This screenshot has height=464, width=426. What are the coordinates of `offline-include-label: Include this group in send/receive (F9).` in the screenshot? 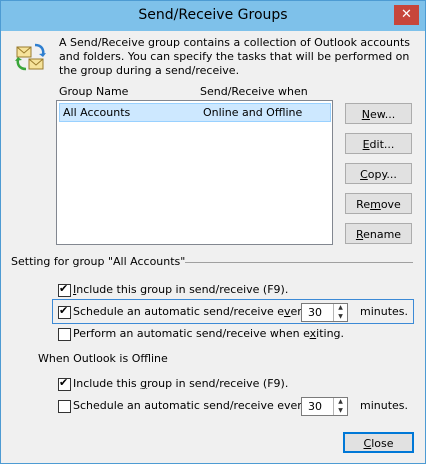 It's located at (180, 383).